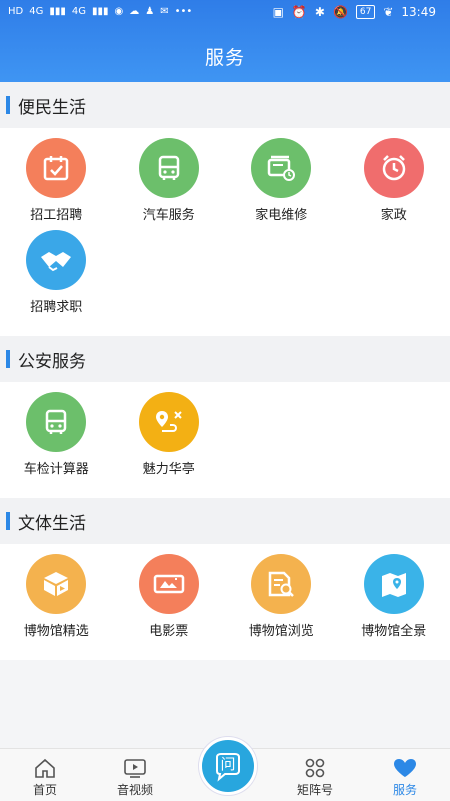 This screenshot has height=801, width=450. Describe the element at coordinates (281, 213) in the screenshot. I see `service-label: 家电维修` at that location.